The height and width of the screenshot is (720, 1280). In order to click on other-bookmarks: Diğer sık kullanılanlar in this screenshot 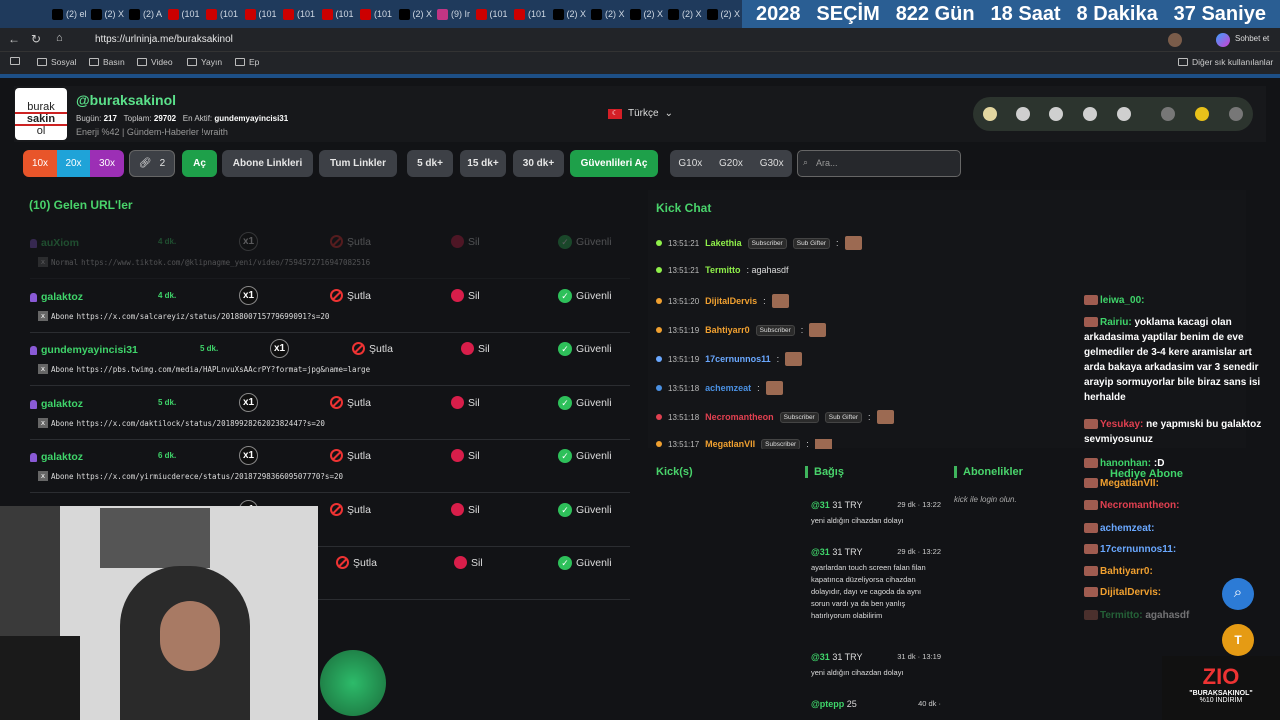, I will do `click(1225, 62)`.